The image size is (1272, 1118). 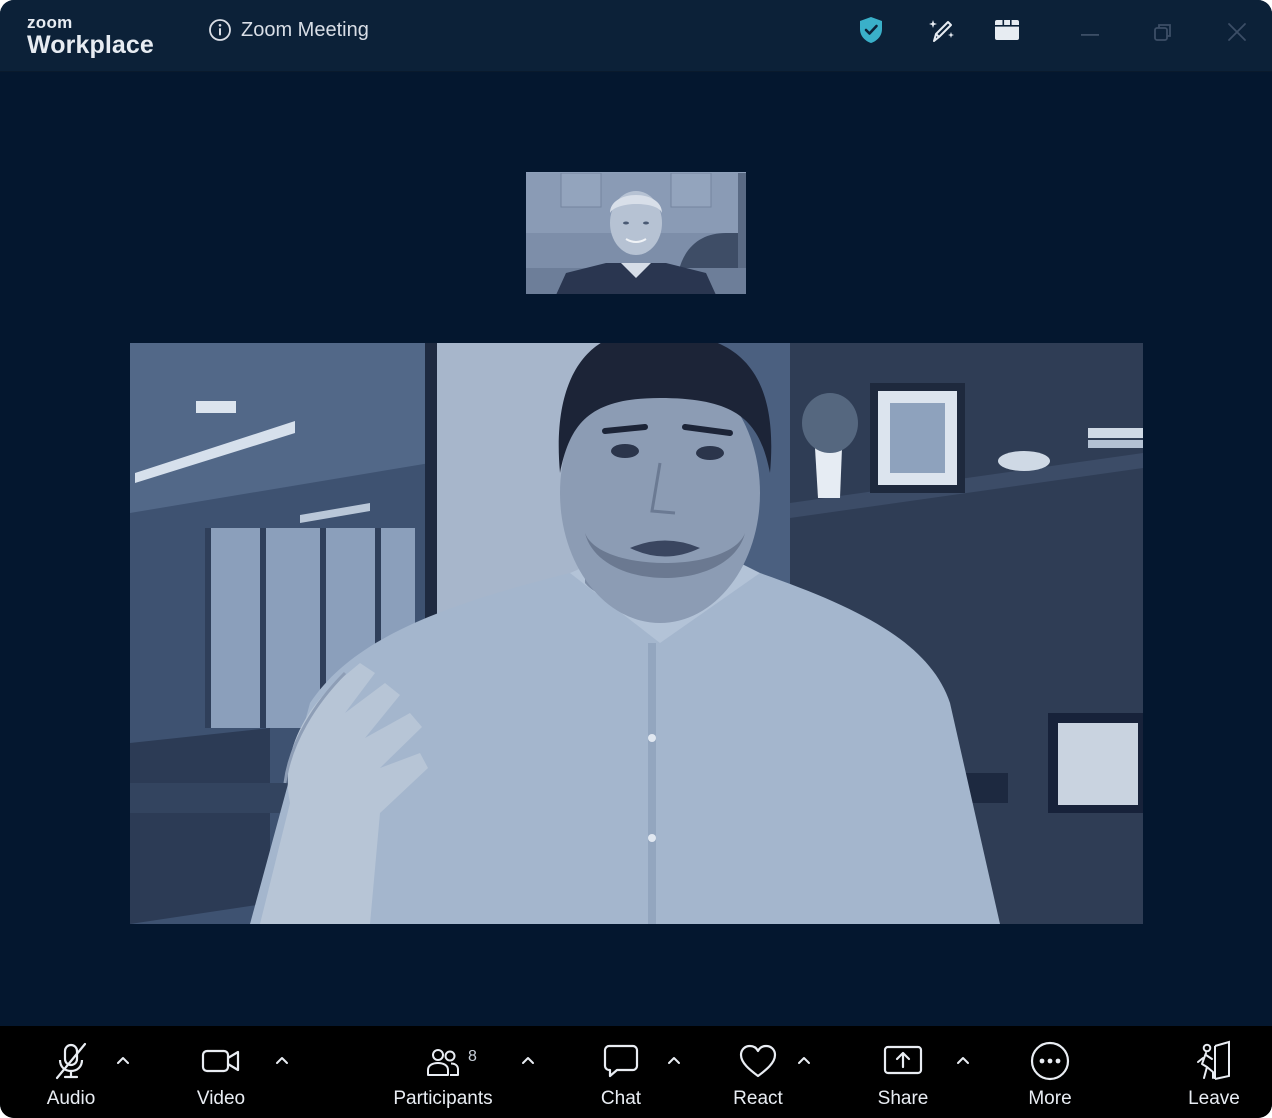 I want to click on audio-button: Audio, so click(x=71, y=1072).